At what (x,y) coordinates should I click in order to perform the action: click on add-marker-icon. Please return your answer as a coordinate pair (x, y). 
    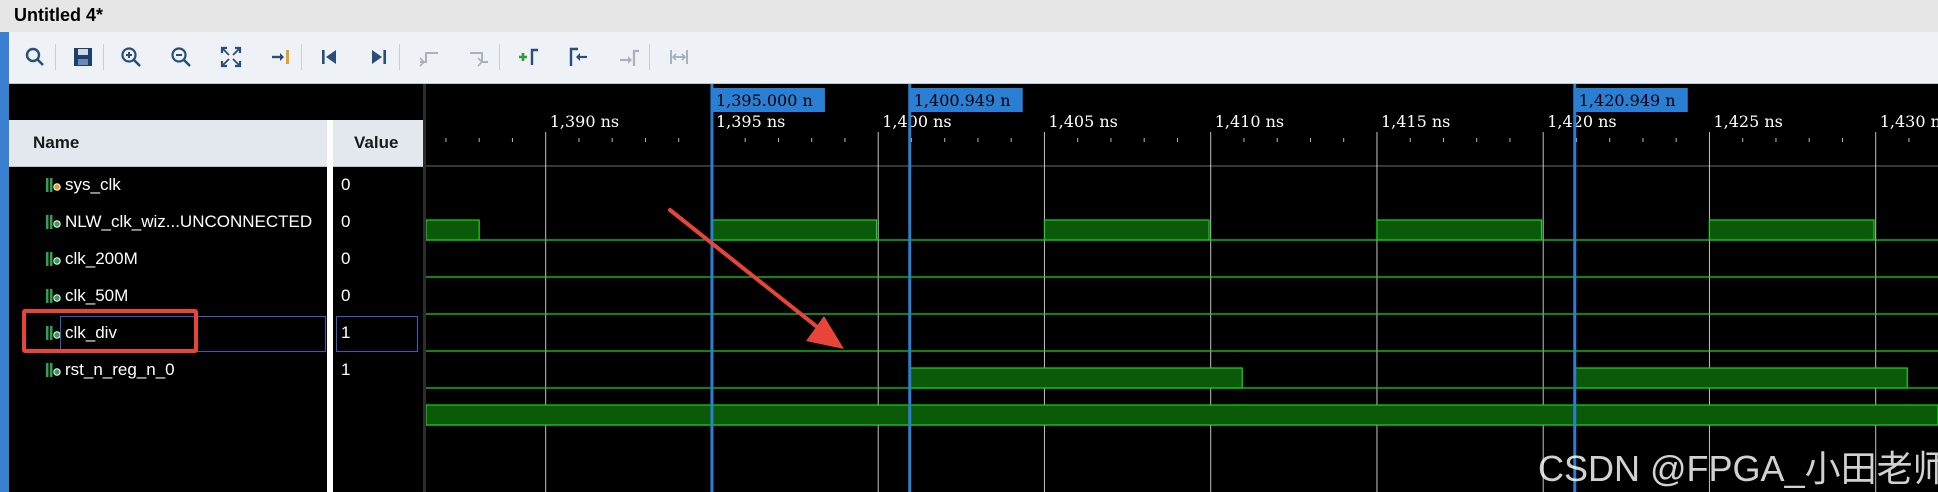
    Looking at the image, I should click on (529, 57).